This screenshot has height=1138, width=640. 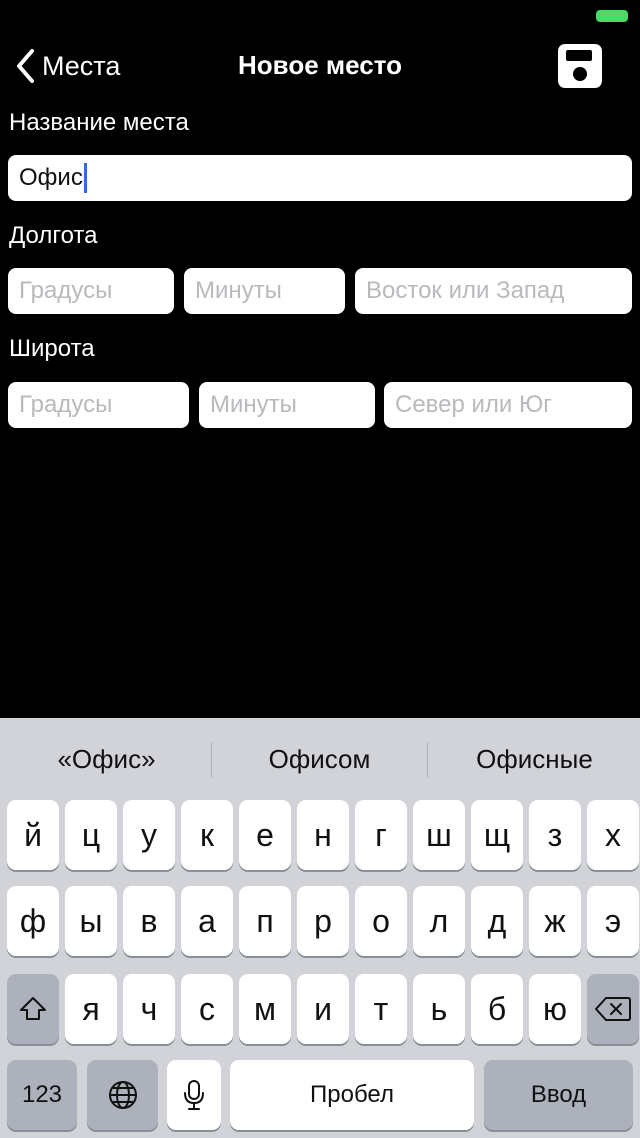 What do you see at coordinates (207, 1009) in the screenshot?
I see `key: с` at bounding box center [207, 1009].